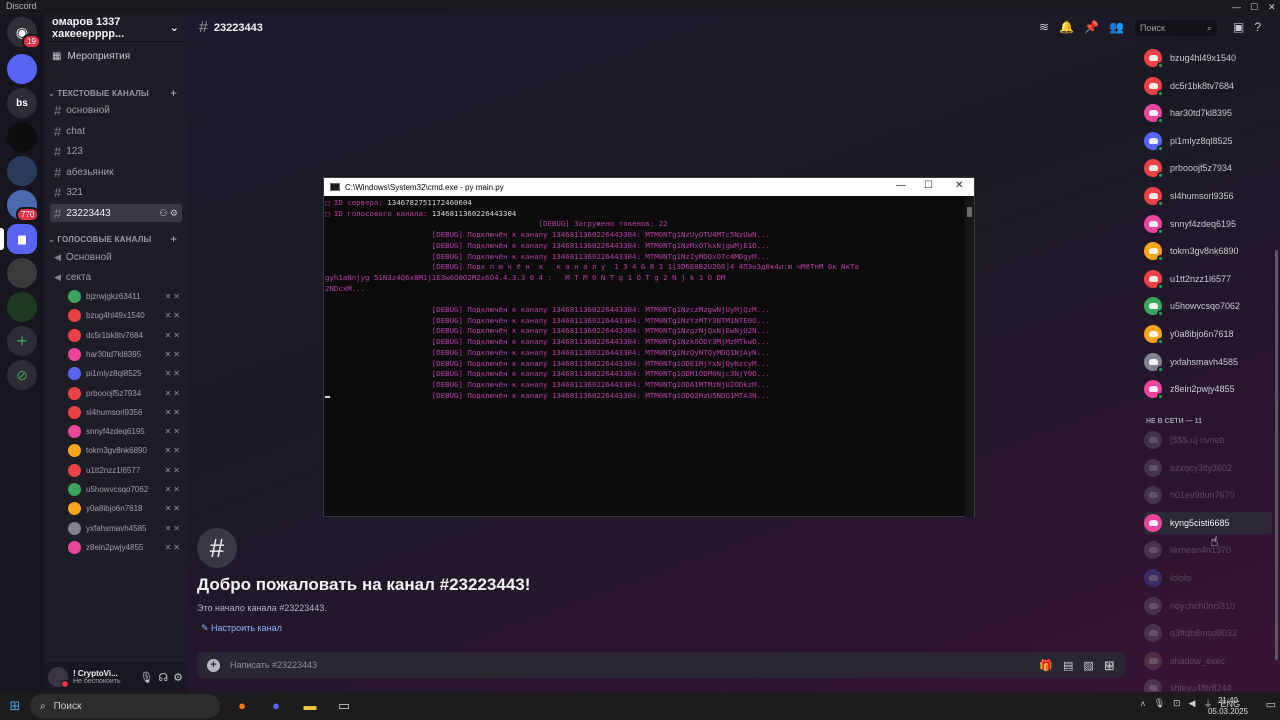 The image size is (1280, 720). What do you see at coordinates (1257, 27) in the screenshot?
I see `help-icon: ?` at bounding box center [1257, 27].